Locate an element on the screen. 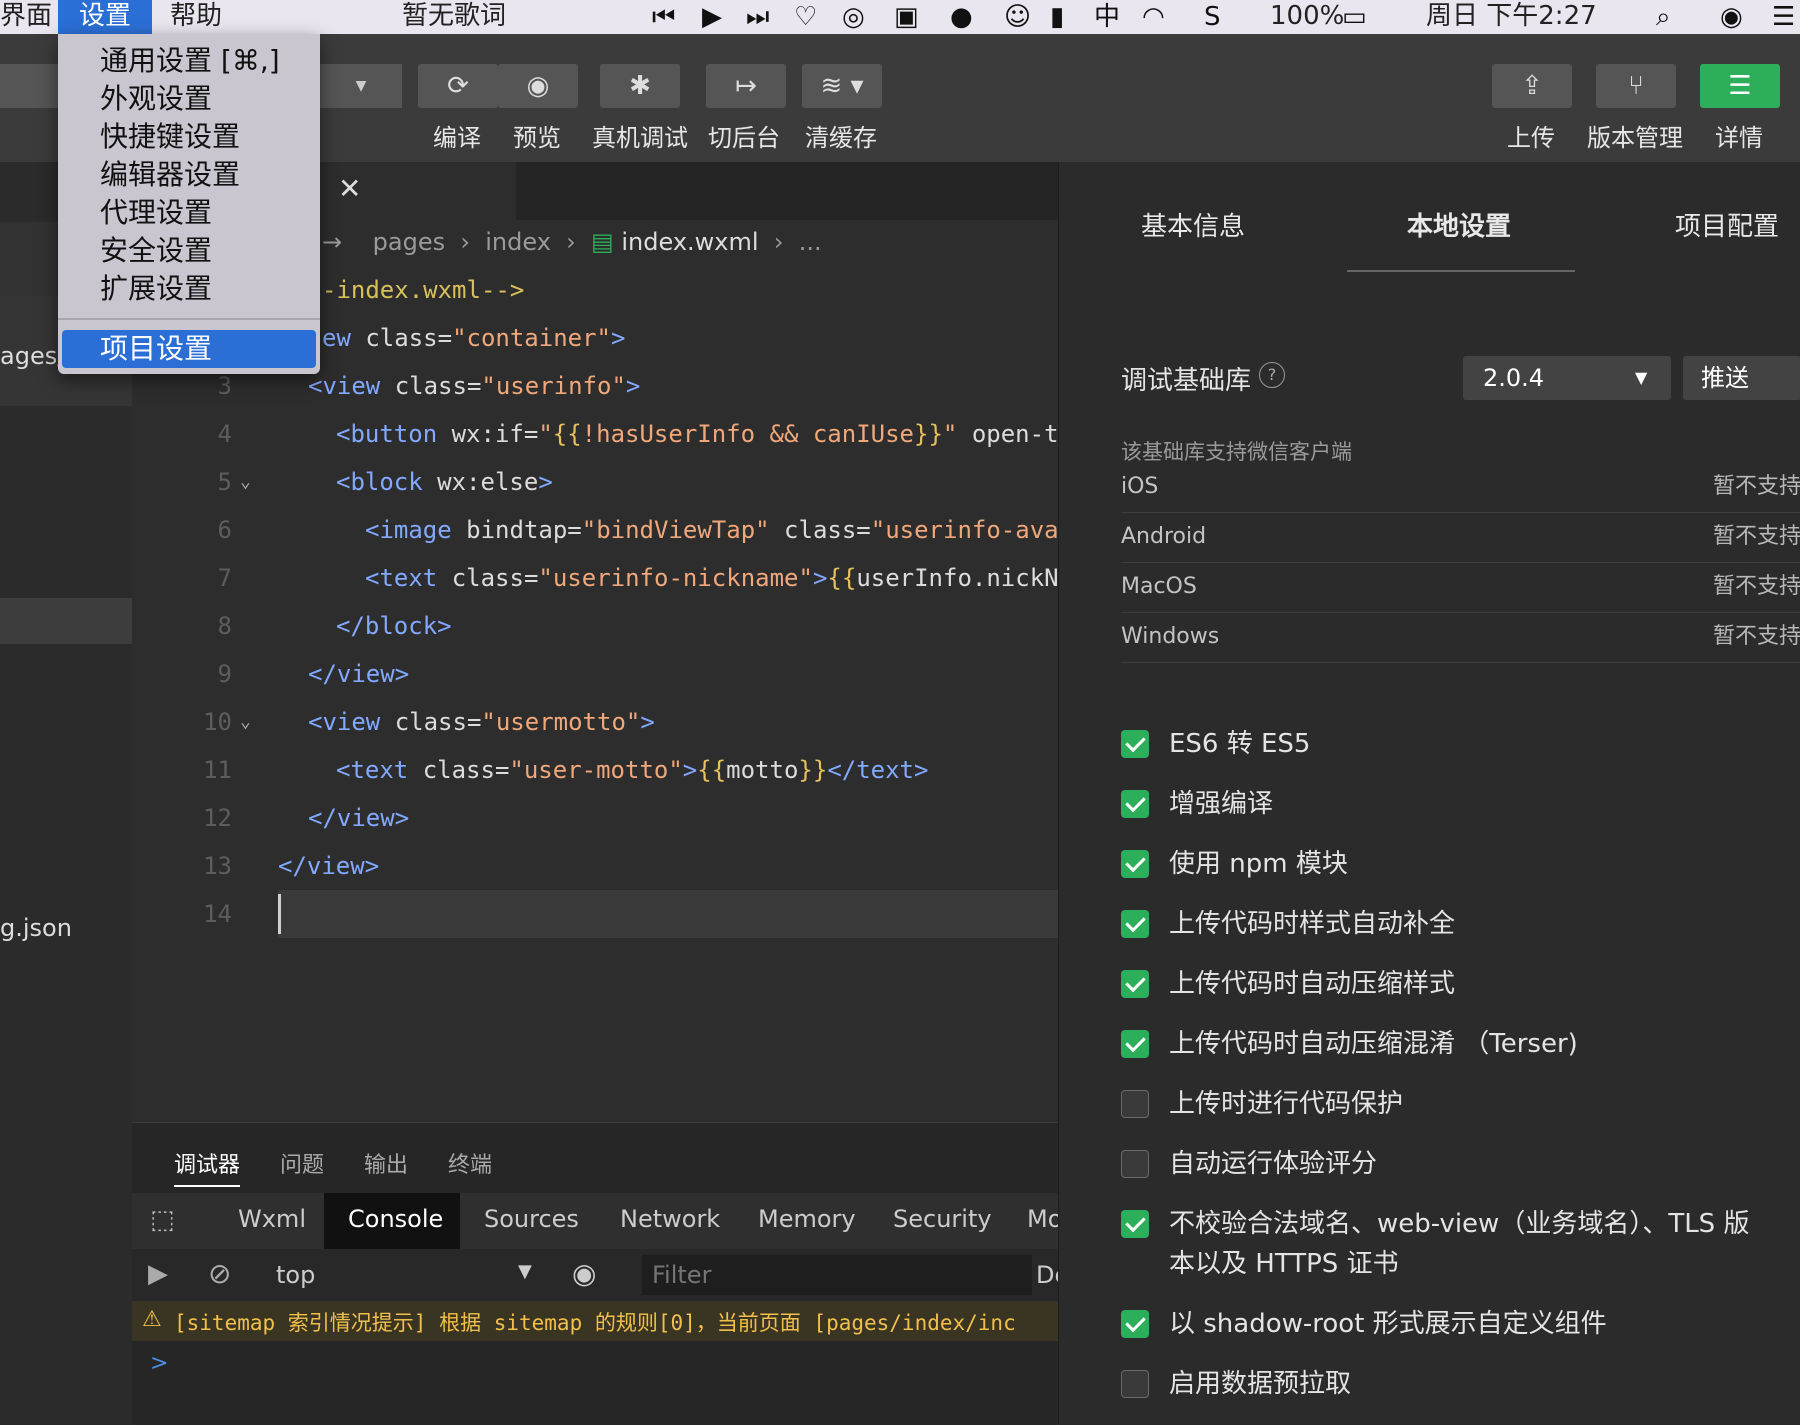 Image resolution: width=1800 pixels, height=1425 pixels. details-button: ☰ is located at coordinates (1740, 86).